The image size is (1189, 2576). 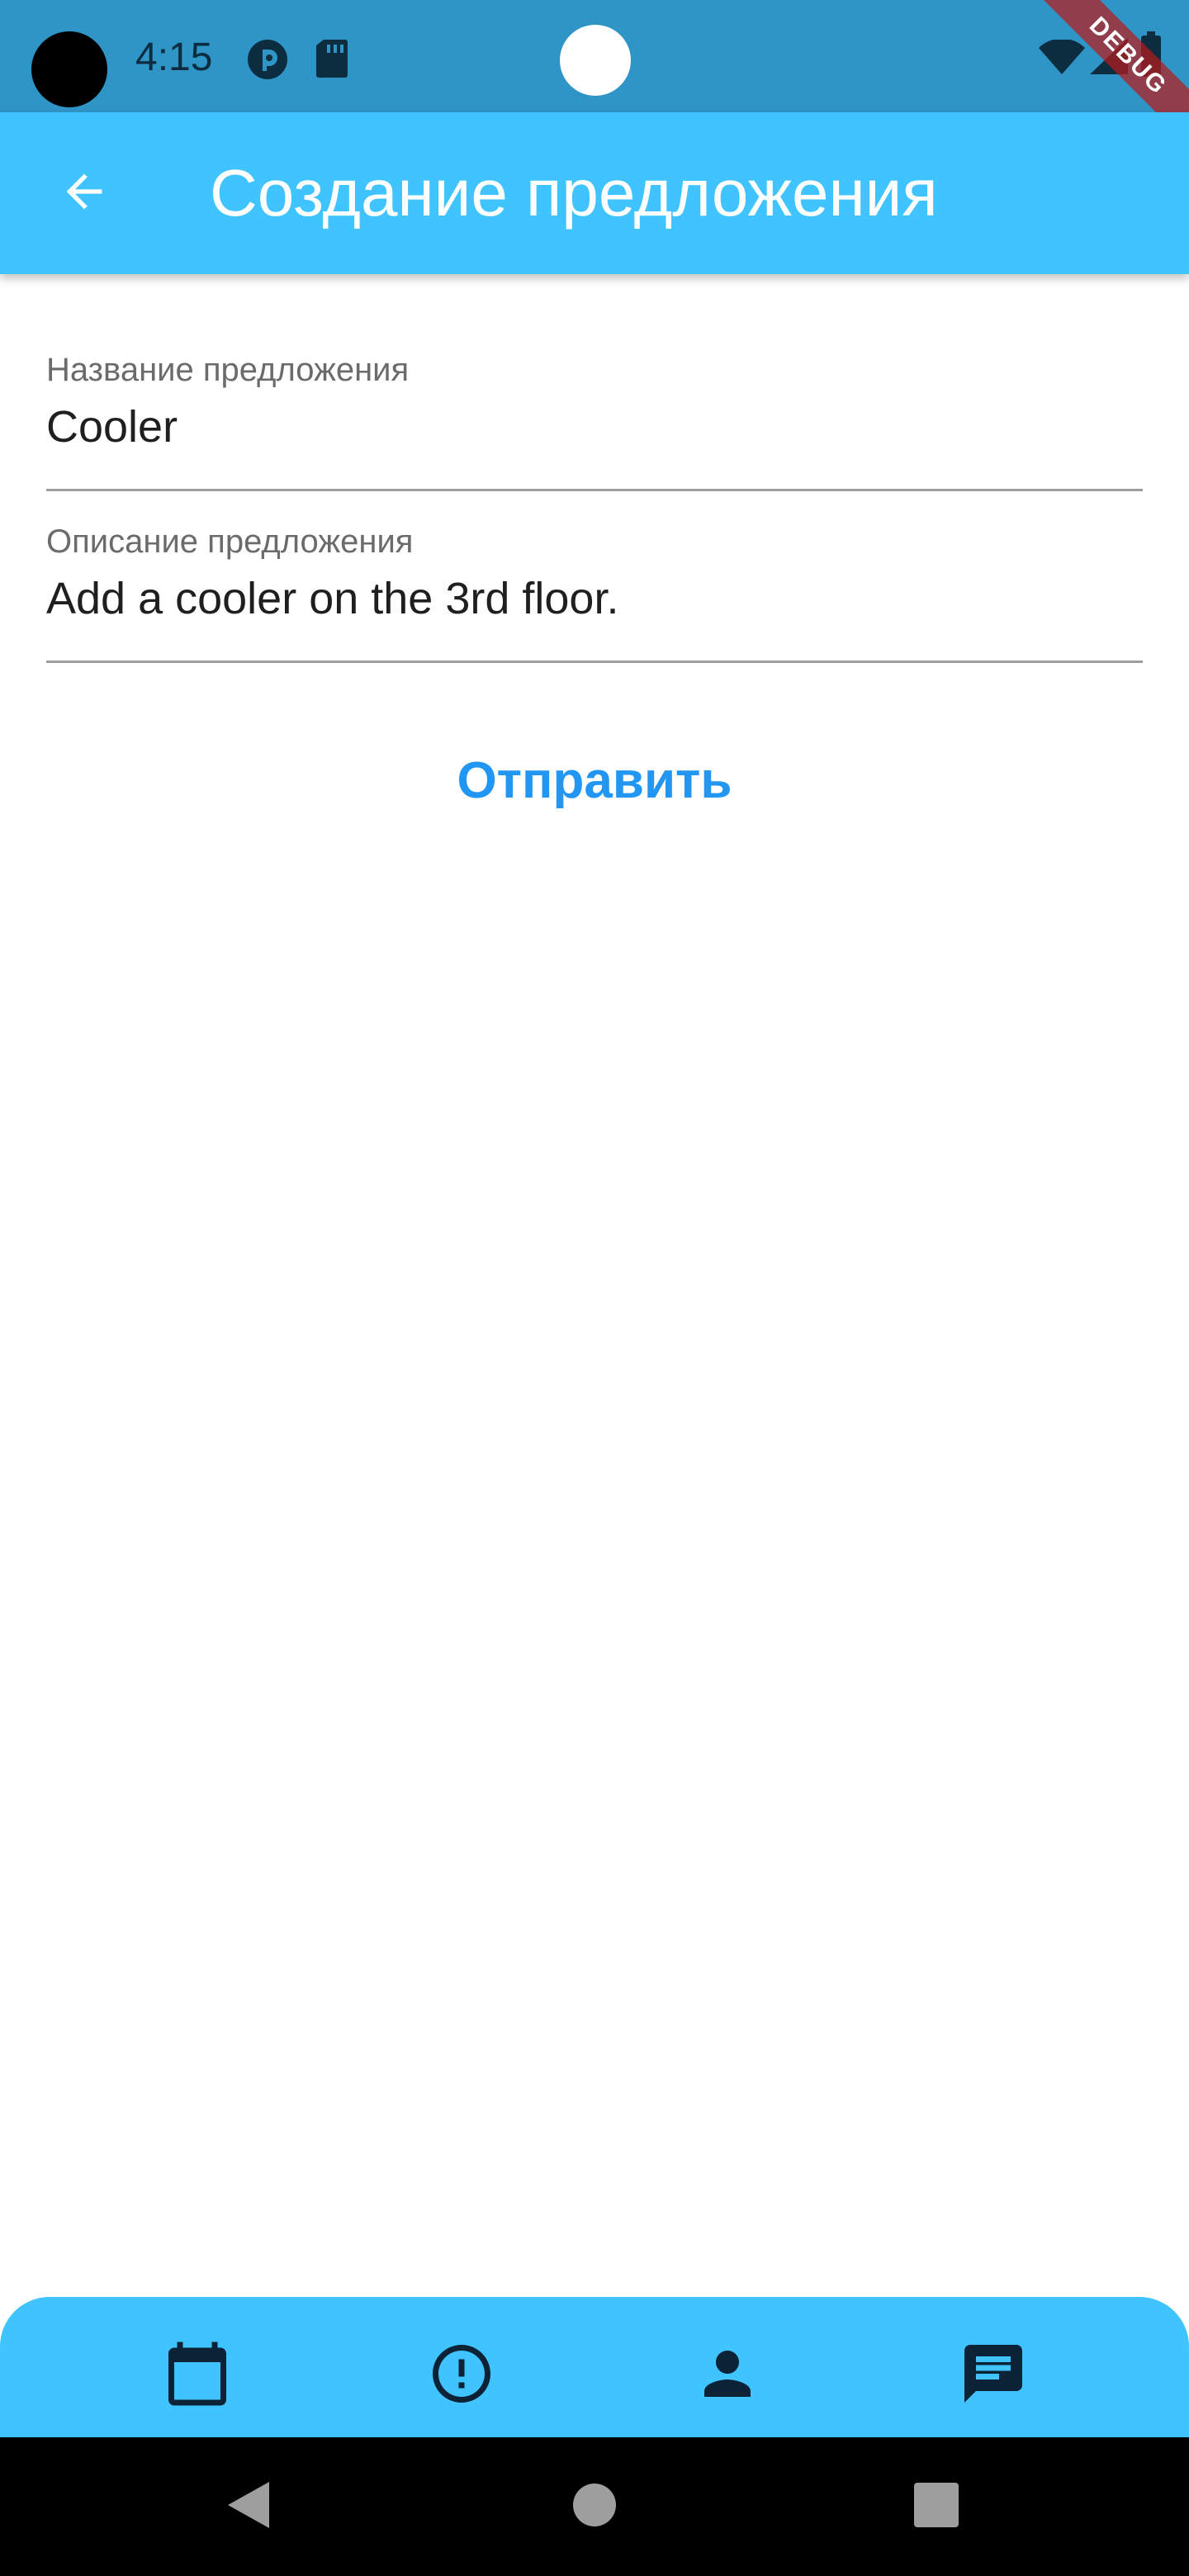 I want to click on back-triangle-icon, so click(x=247, y=2507).